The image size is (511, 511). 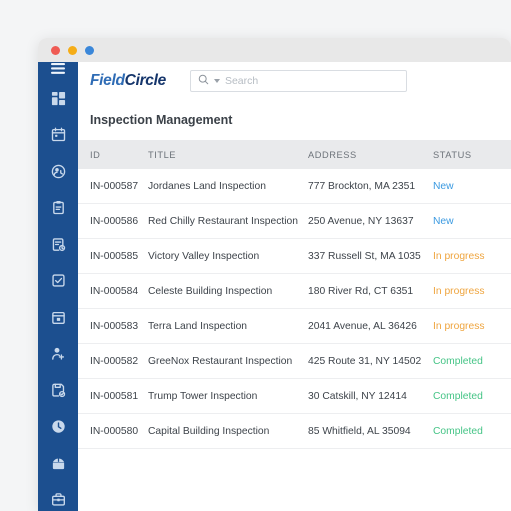 I want to click on save-check-icon, so click(x=58, y=390).